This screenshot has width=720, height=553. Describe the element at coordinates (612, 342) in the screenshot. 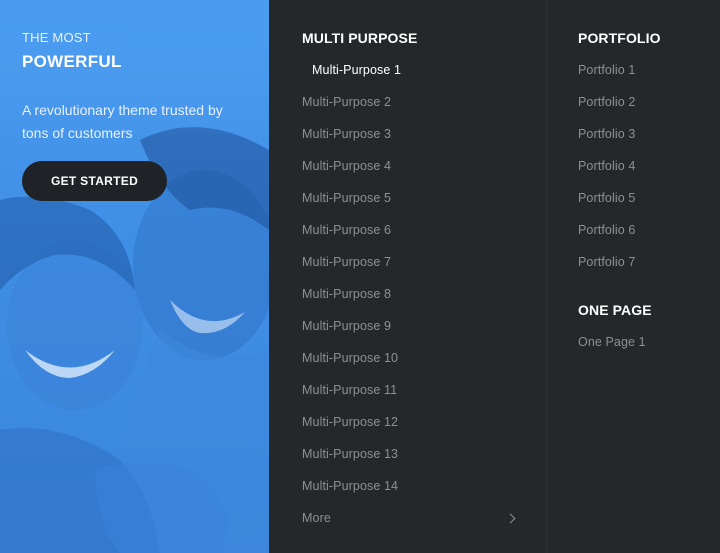

I see `menu-link-one-page-1: One Page 1` at that location.